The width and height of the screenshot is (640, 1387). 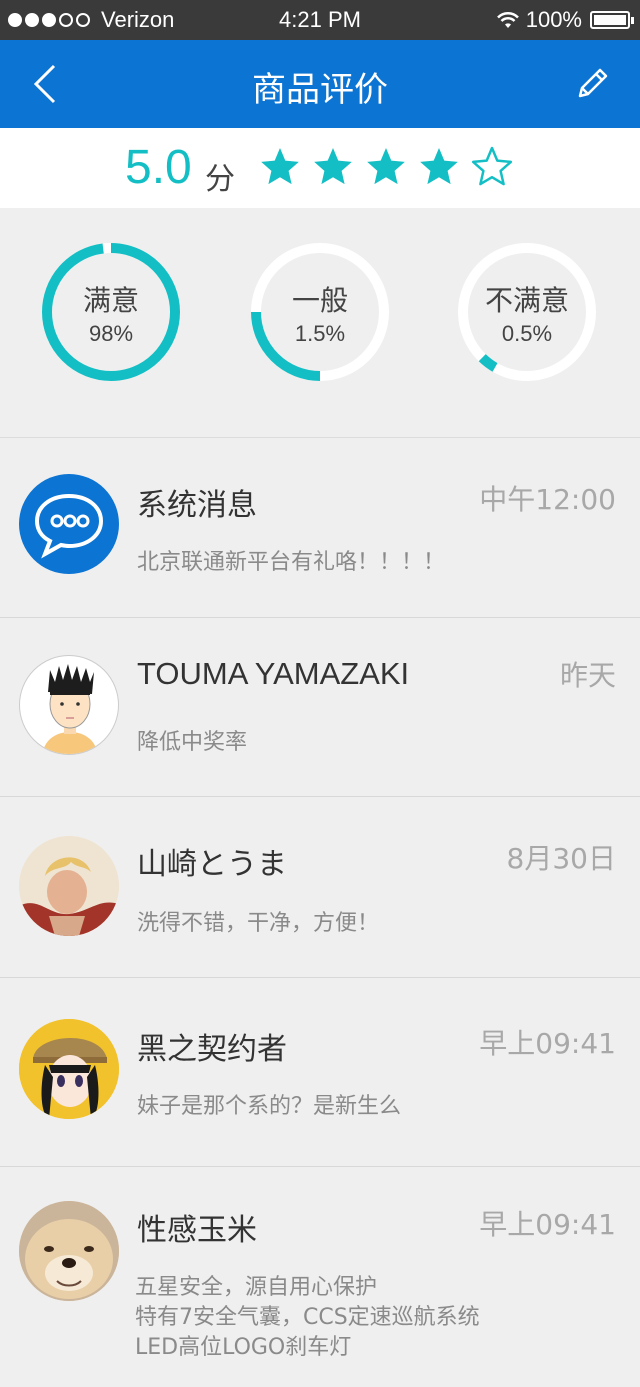 What do you see at coordinates (320, 1072) in the screenshot?
I see `list-item: 黑之契约者 早上09:41 妹子是那个系的？是新生么` at bounding box center [320, 1072].